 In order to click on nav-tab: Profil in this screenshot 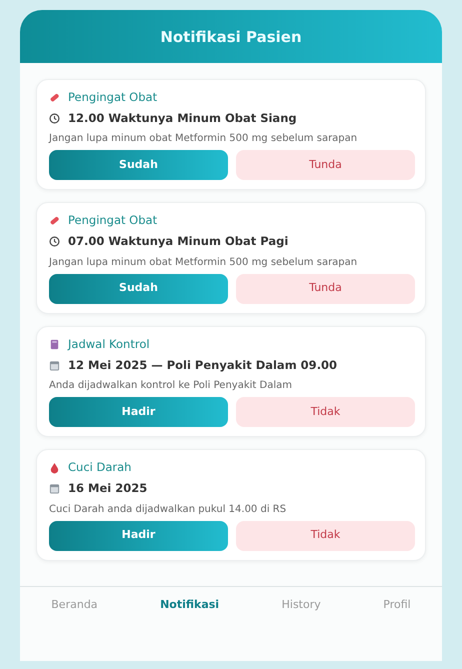, I will do `click(397, 604)`.